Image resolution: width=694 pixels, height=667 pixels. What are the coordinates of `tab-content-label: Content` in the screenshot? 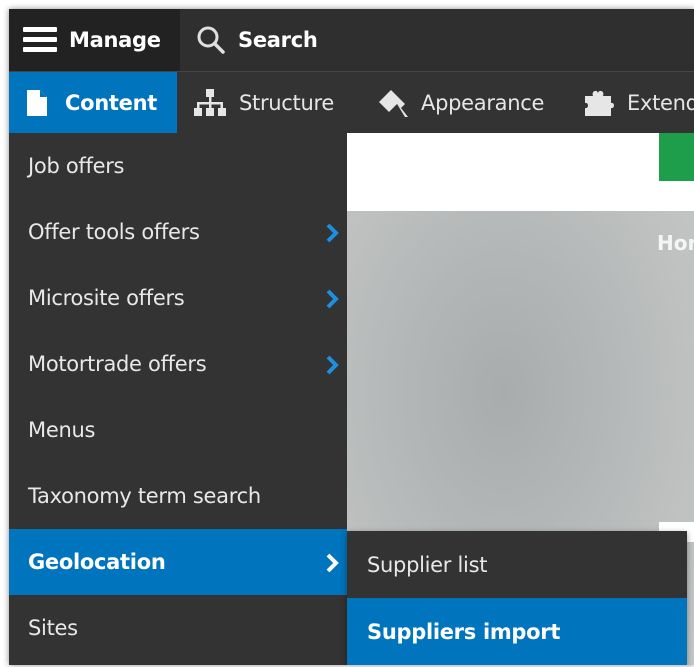 It's located at (111, 103).